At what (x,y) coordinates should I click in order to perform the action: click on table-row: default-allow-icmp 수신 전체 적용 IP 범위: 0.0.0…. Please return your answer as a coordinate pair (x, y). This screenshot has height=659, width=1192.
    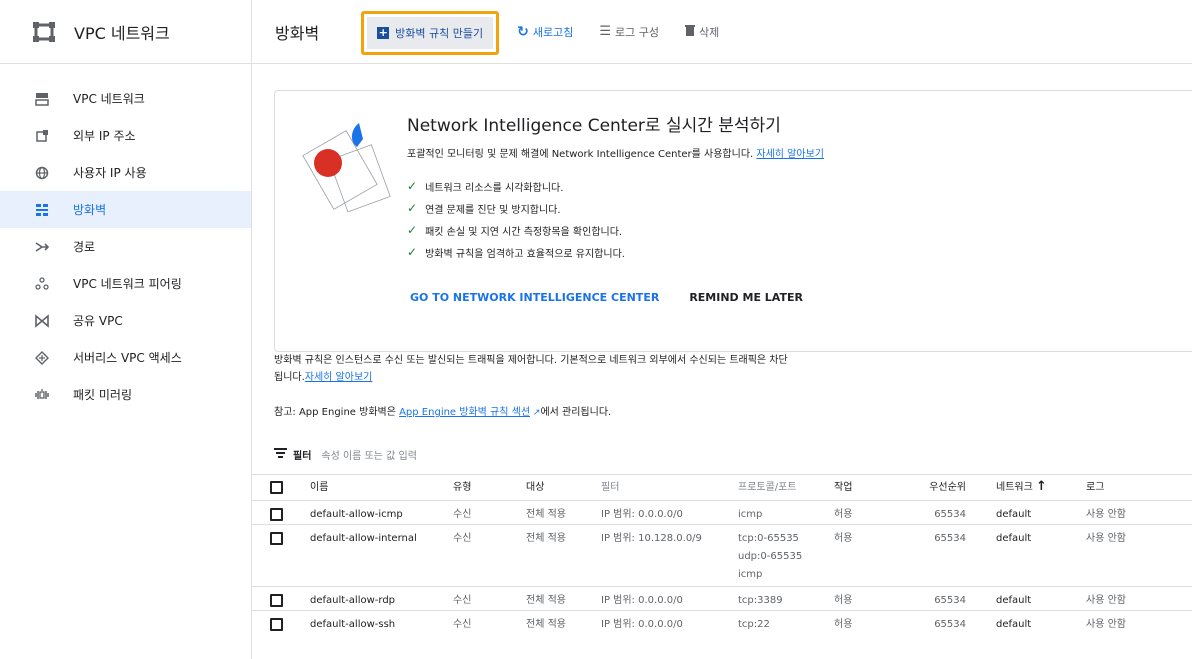
    Looking at the image, I should click on (722, 512).